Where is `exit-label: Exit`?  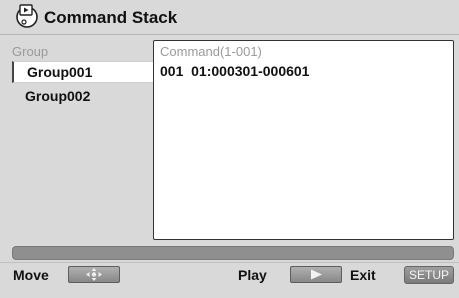 exit-label: Exit is located at coordinates (363, 275).